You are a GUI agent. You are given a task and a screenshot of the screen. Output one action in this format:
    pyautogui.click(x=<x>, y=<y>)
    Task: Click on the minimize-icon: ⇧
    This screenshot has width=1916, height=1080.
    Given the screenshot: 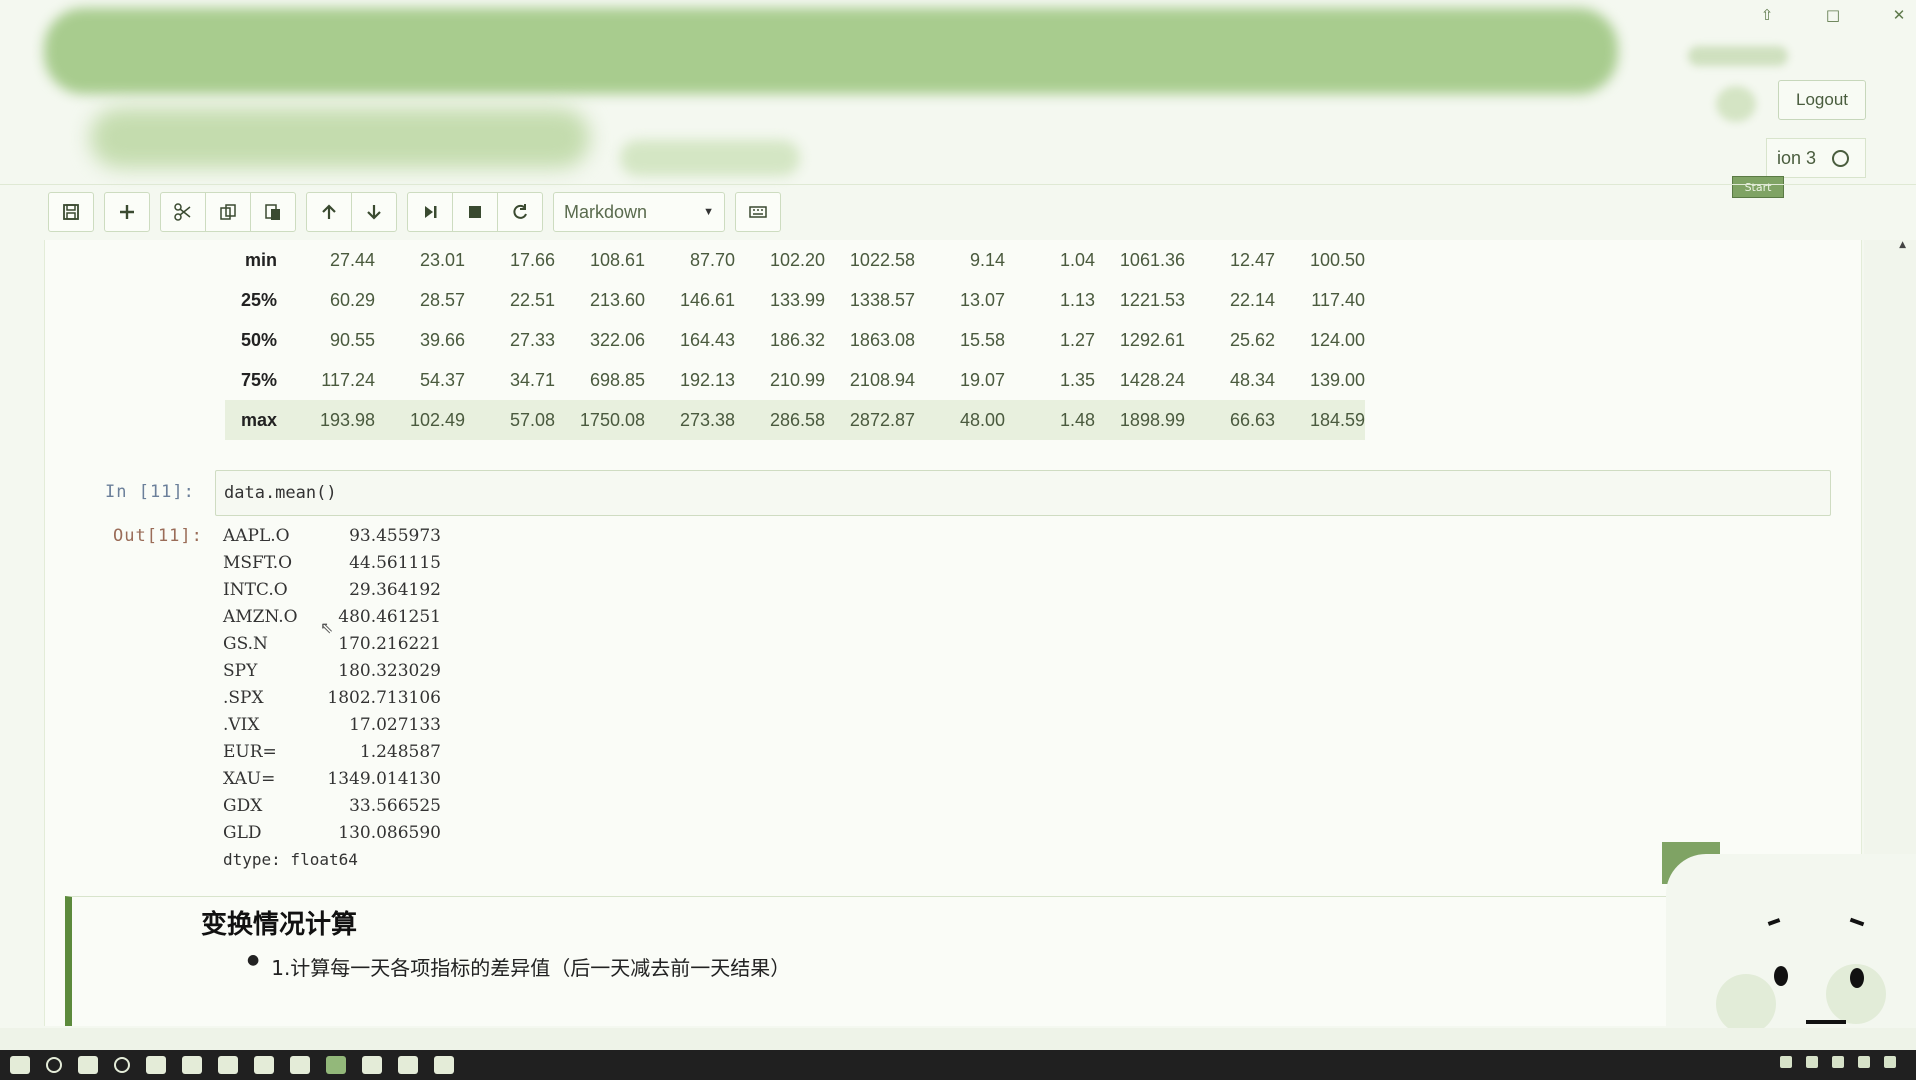 What is the action you would take?
    pyautogui.click(x=1767, y=15)
    